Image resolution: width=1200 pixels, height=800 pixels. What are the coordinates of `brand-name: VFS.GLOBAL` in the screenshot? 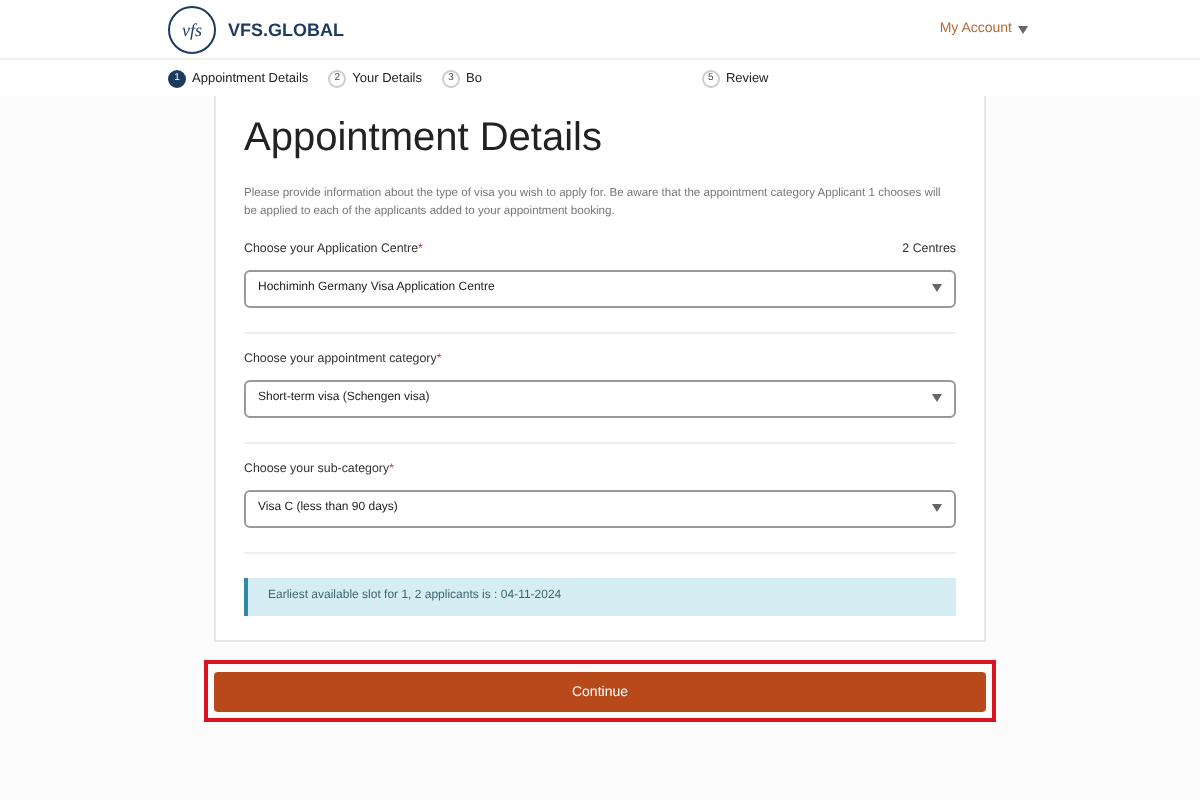 It's located at (286, 29).